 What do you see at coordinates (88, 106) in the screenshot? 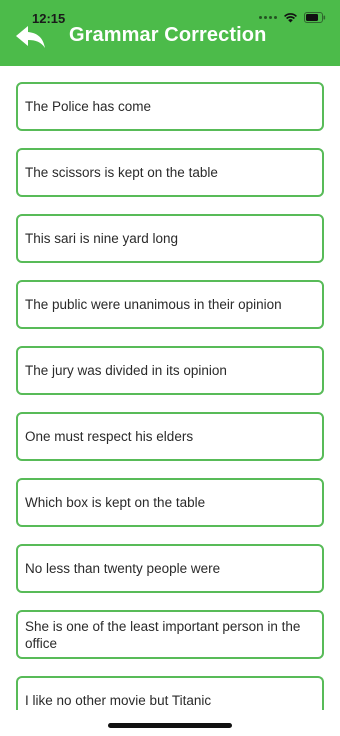
I see `list-item-text: The Police has come` at bounding box center [88, 106].